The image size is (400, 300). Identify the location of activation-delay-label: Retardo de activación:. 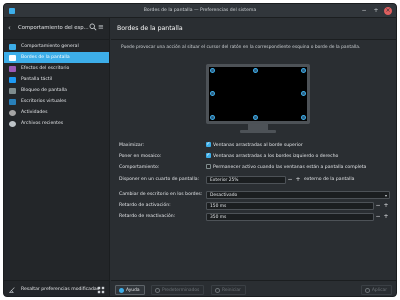
(145, 205).